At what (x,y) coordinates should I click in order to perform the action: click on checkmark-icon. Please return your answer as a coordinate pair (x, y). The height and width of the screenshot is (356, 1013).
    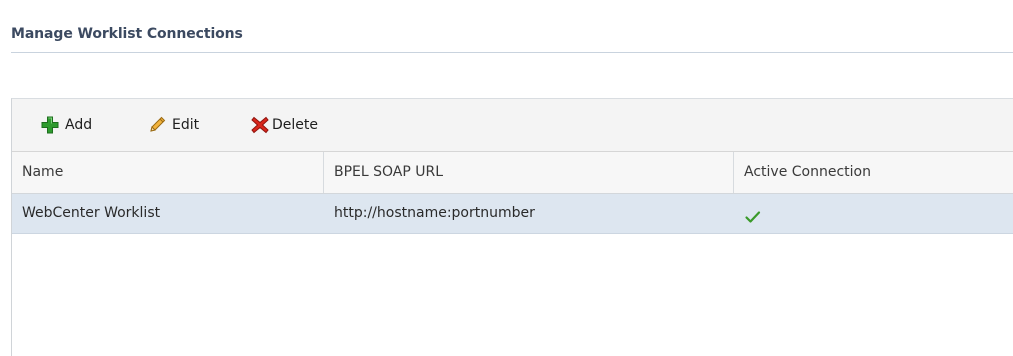
    Looking at the image, I should click on (753, 213).